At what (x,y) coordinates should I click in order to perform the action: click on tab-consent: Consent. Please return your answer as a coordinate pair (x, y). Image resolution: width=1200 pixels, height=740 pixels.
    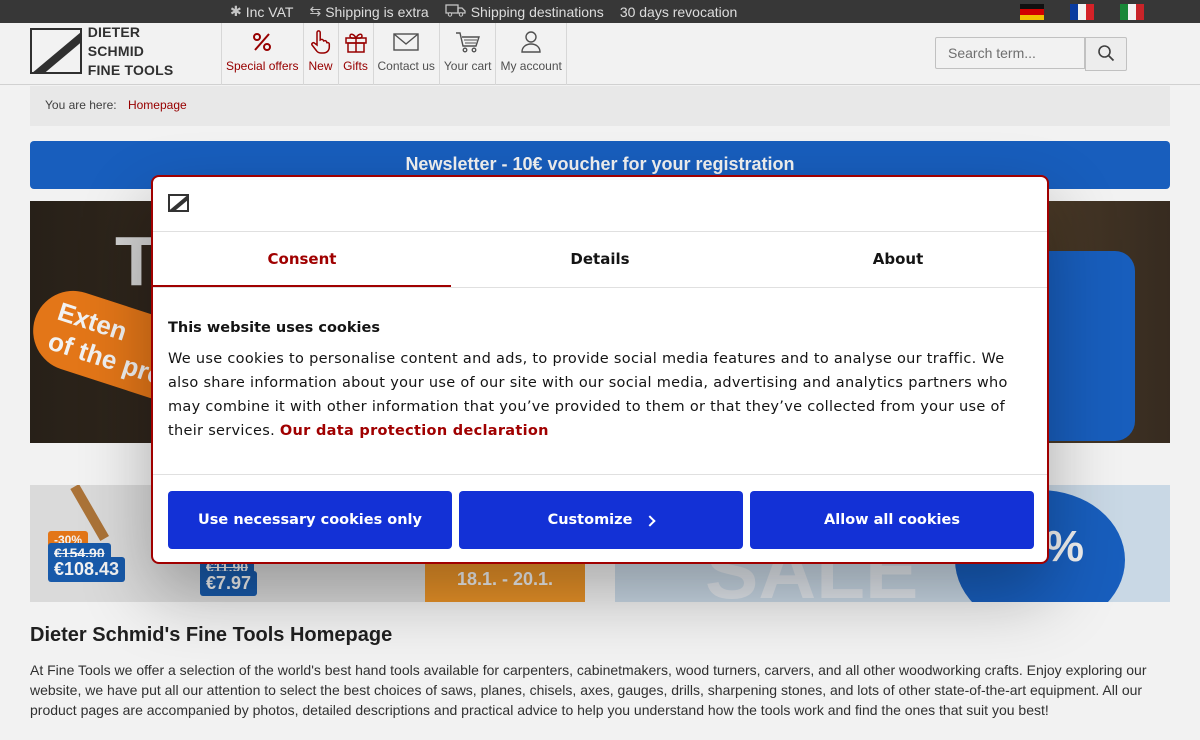
    Looking at the image, I should click on (302, 259).